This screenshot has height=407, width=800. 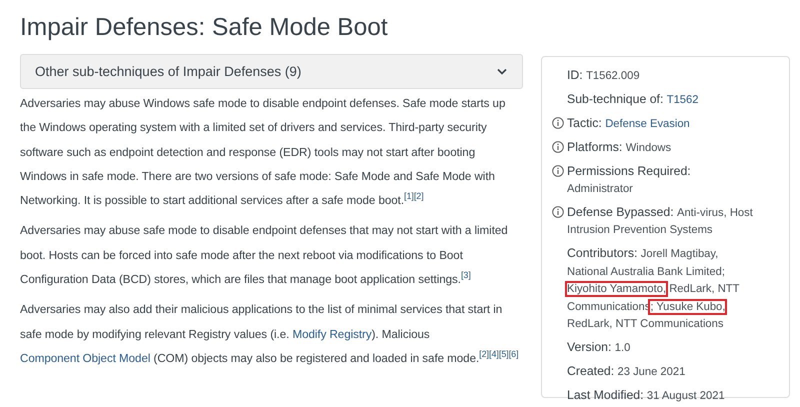 What do you see at coordinates (503, 354) in the screenshot?
I see `citation-link: [5]` at bounding box center [503, 354].